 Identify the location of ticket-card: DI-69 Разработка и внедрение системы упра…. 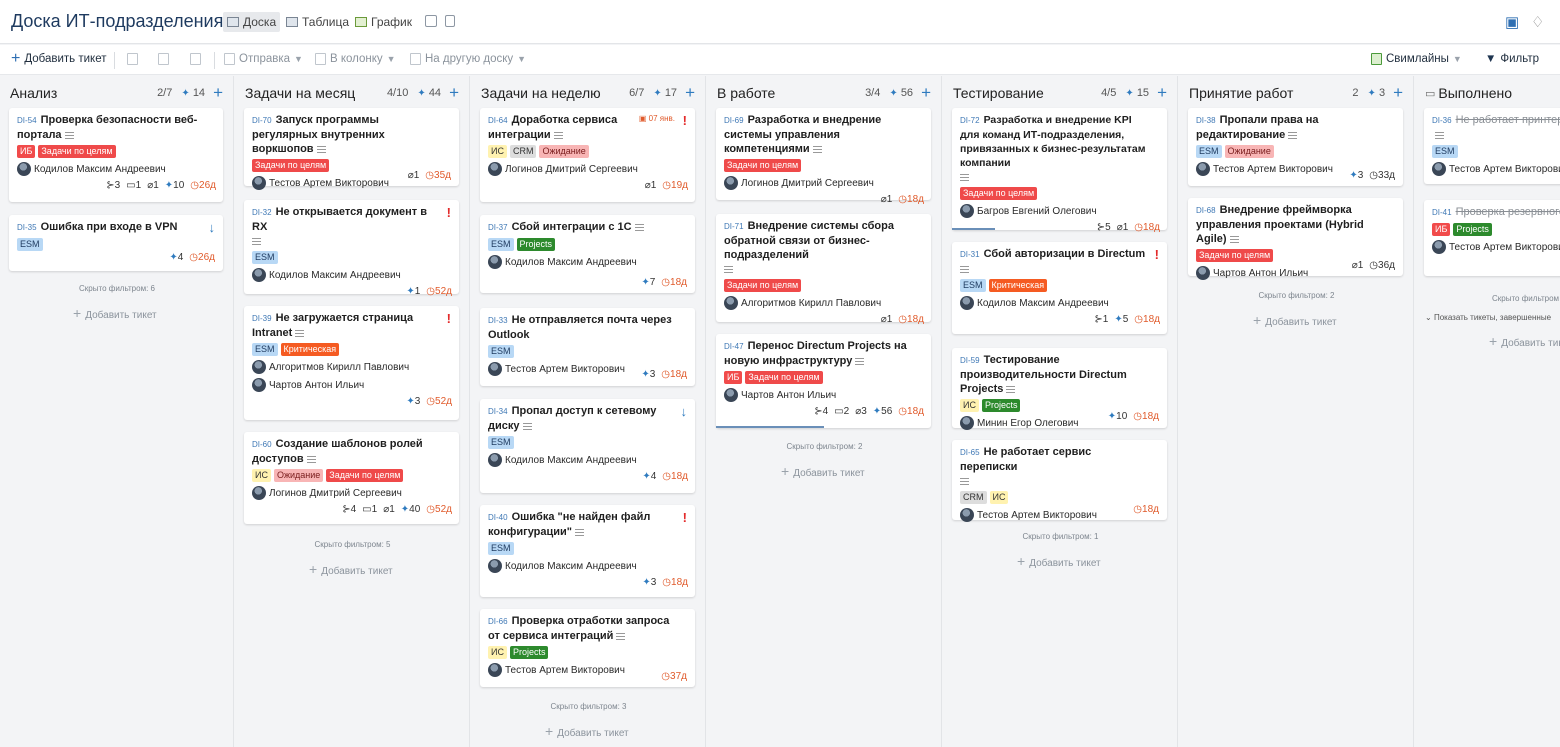
(823, 156).